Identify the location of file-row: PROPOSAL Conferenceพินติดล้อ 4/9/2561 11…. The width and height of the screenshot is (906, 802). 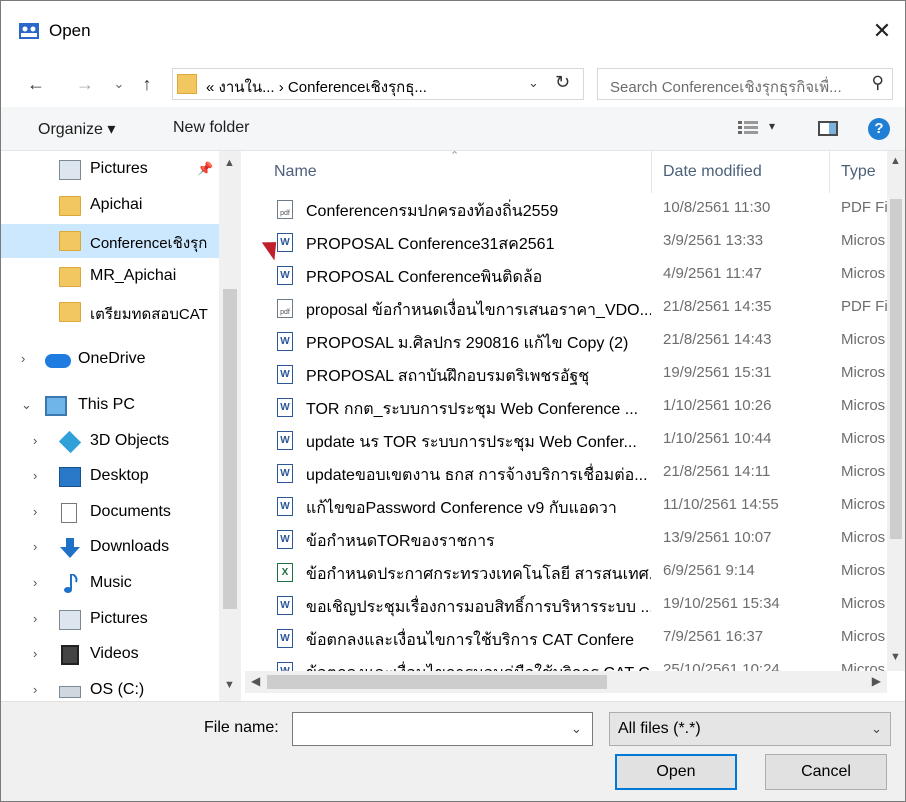
(575, 275).